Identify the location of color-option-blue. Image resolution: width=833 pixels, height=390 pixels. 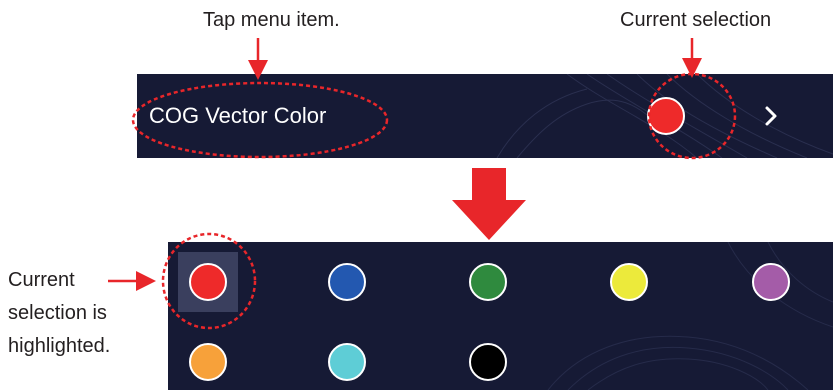
(347, 282).